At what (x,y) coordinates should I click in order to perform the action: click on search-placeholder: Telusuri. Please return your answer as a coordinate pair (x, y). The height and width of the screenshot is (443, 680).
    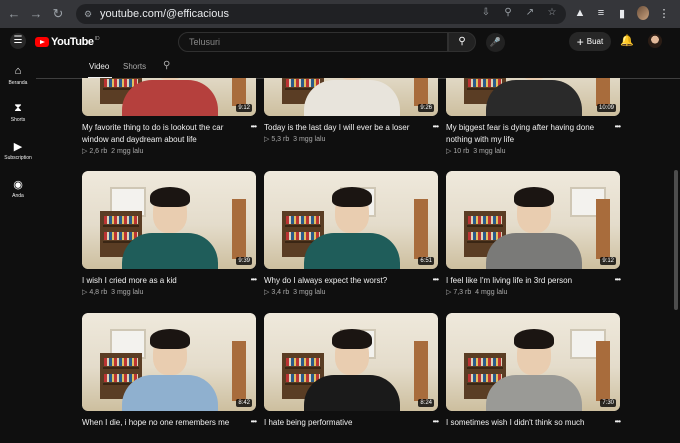
    Looking at the image, I should click on (205, 42).